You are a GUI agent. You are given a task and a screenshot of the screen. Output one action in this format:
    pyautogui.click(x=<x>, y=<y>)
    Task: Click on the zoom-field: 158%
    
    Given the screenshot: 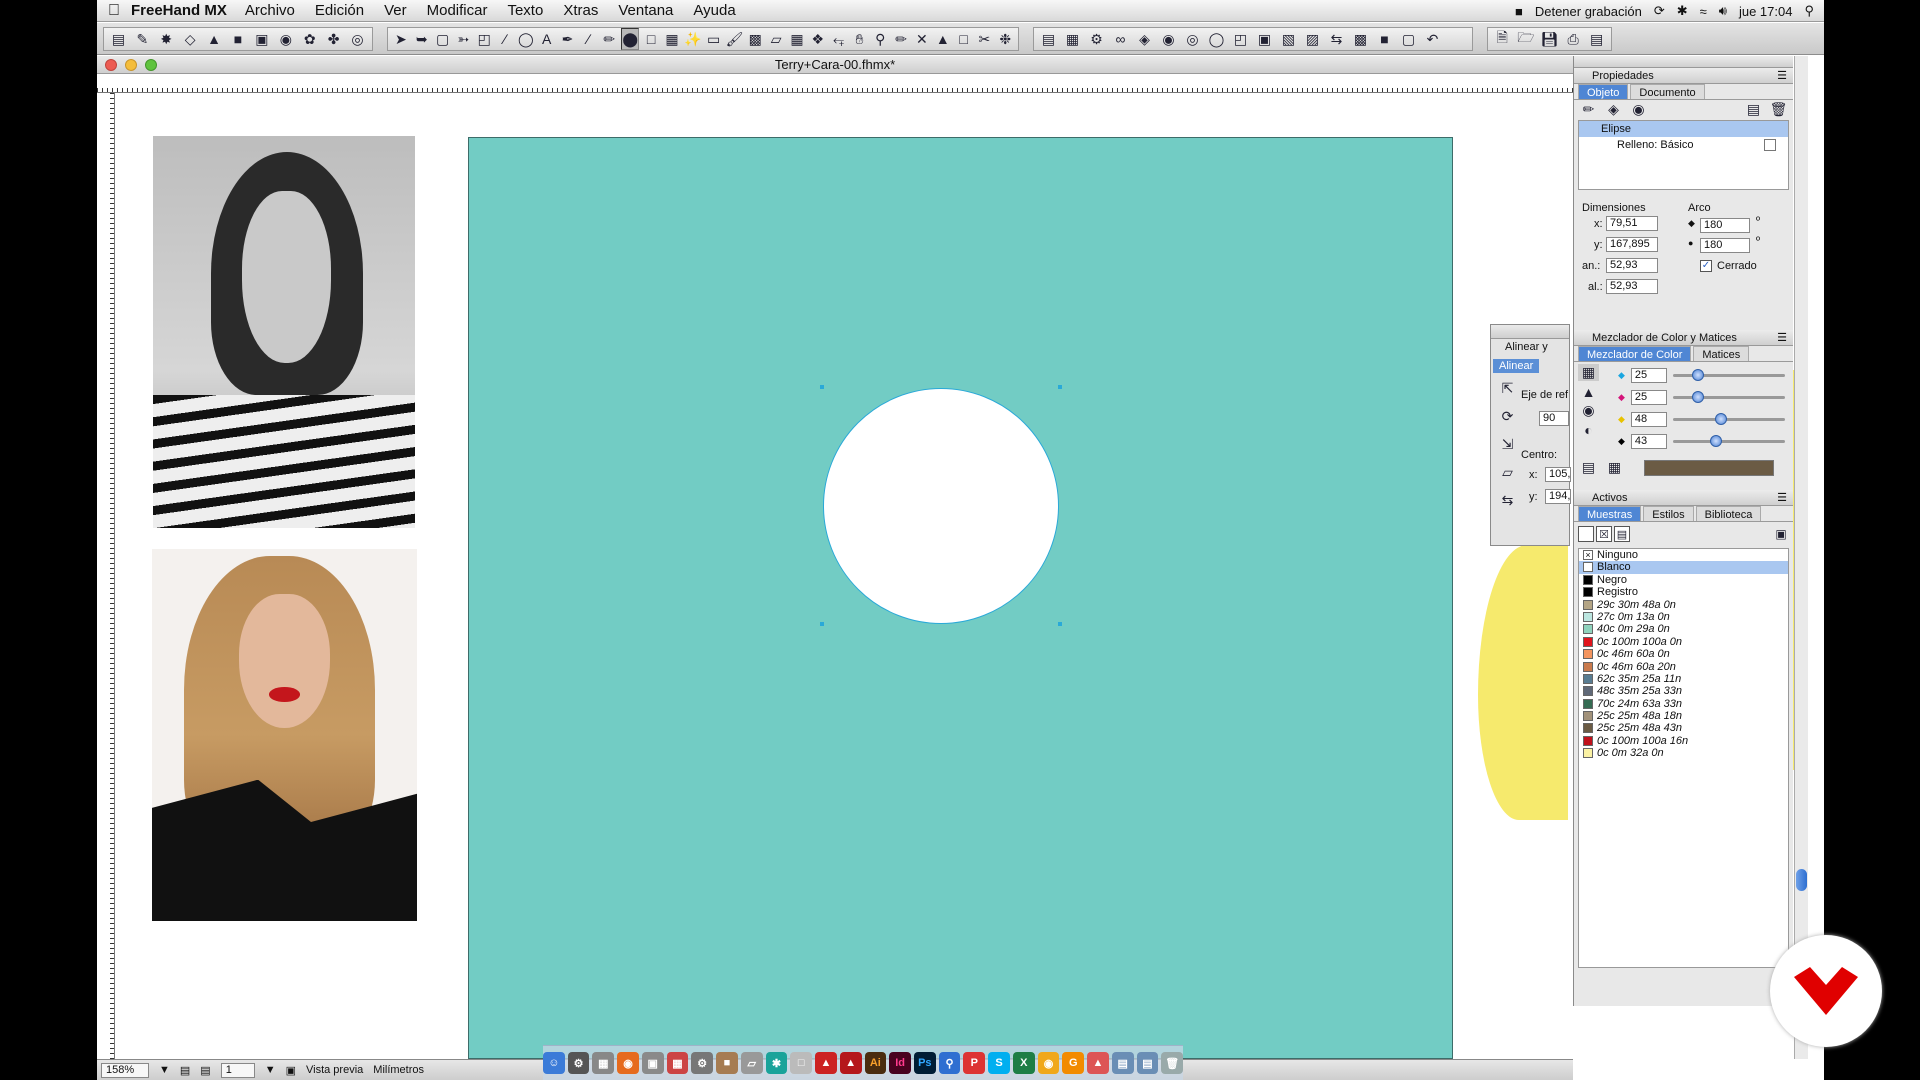 What is the action you would take?
    pyautogui.click(x=125, y=1070)
    